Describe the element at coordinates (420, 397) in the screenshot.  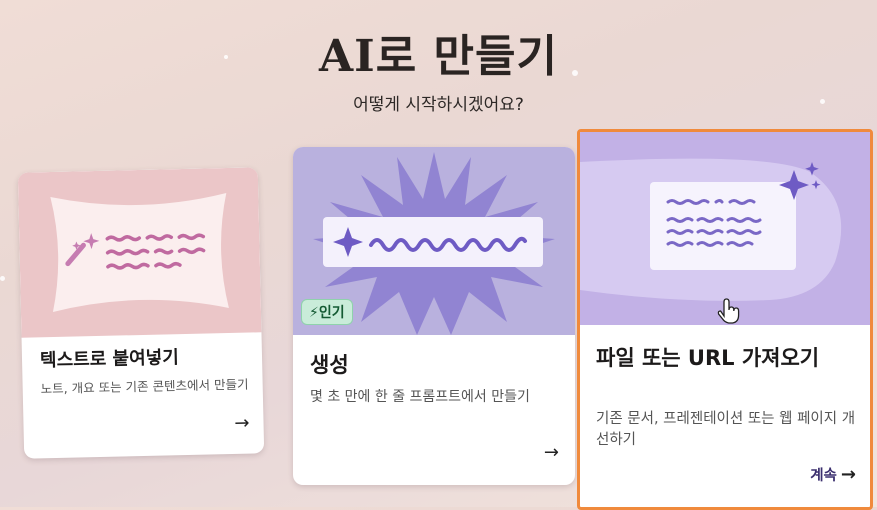
I see `generate-description: 몇 초 만에 한 줄 프롬프트에서 만들기` at that location.